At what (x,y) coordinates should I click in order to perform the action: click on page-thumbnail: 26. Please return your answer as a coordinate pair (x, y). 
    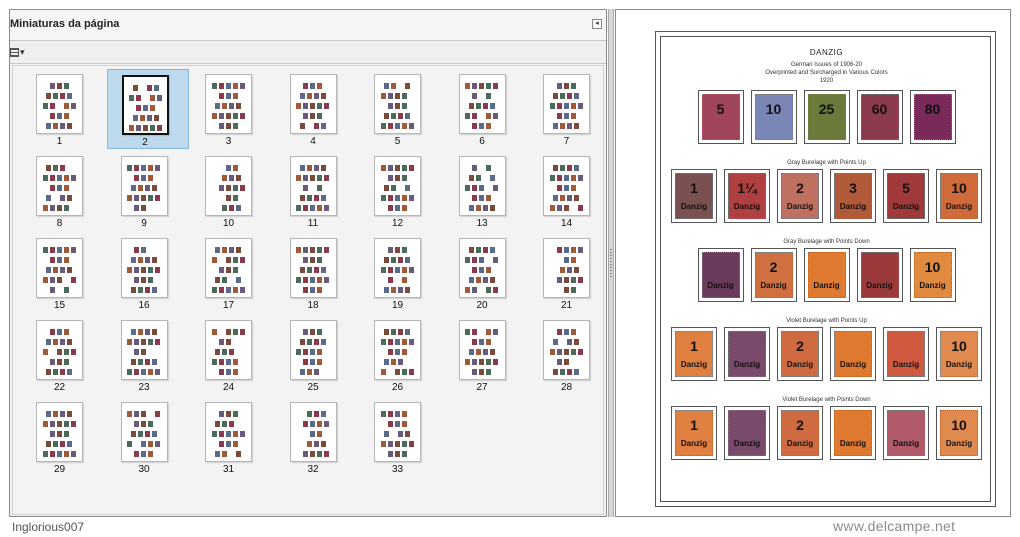
    Looking at the image, I should click on (401, 355).